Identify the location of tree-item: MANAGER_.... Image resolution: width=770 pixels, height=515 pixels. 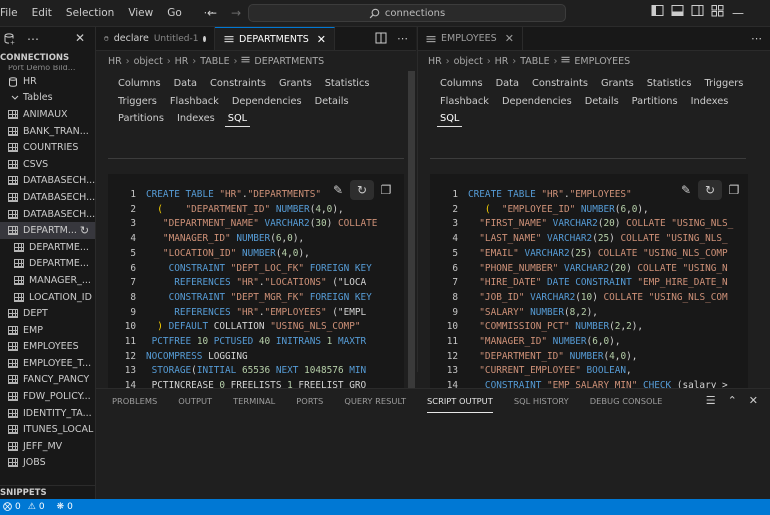
(47, 280).